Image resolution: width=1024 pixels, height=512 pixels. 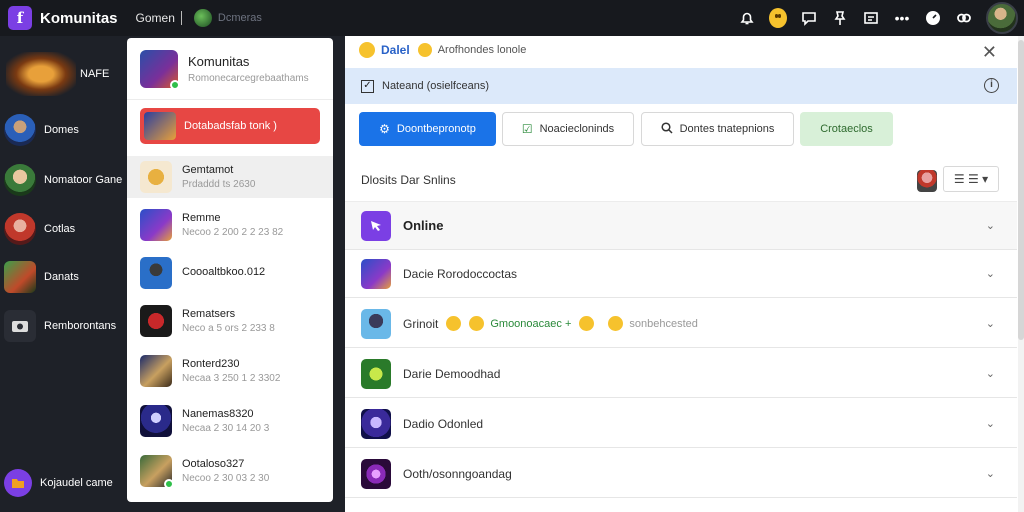 What do you see at coordinates (933, 18) in the screenshot?
I see `clock-icon` at bounding box center [933, 18].